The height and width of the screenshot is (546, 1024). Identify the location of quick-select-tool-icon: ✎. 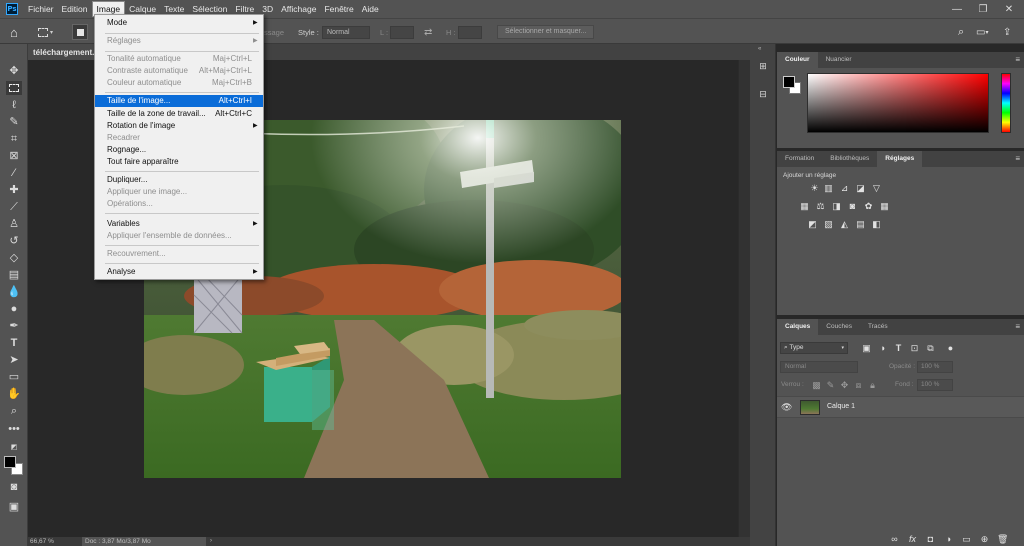
(14, 122).